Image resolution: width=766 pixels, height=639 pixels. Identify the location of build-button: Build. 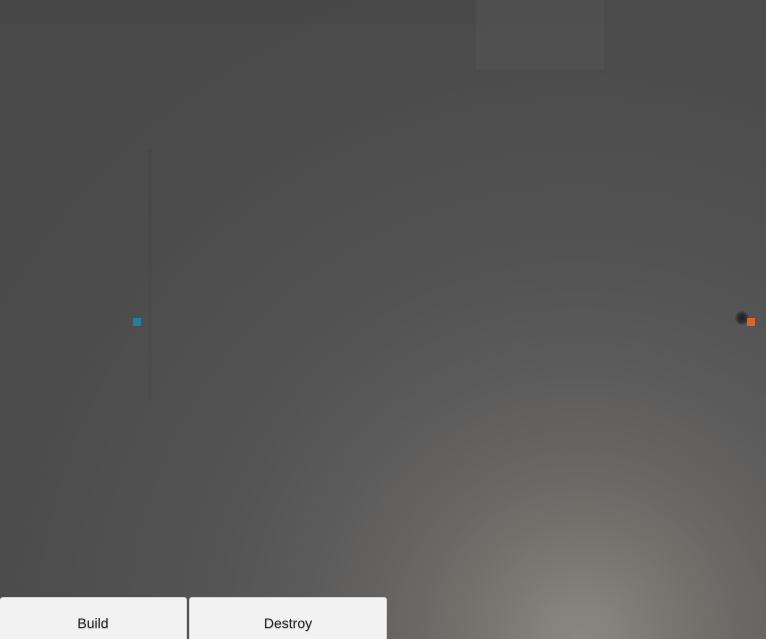
(93, 618).